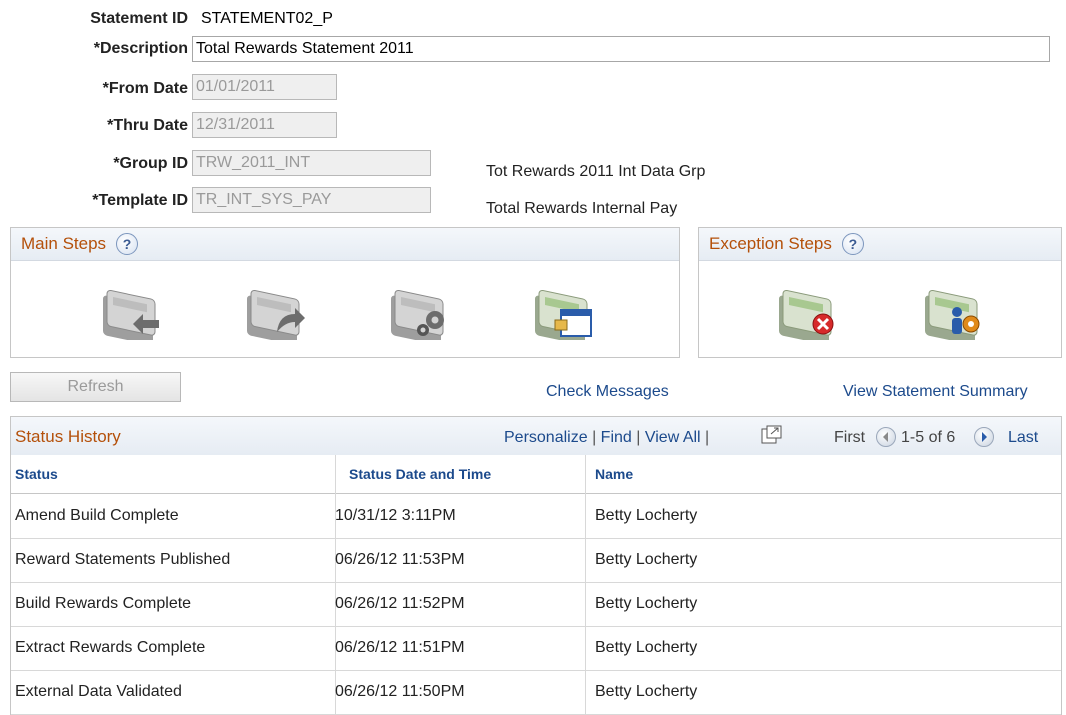 The height and width of the screenshot is (715, 1066). I want to click on datetime-cell: 06/26/12 11:53PM, so click(400, 559).